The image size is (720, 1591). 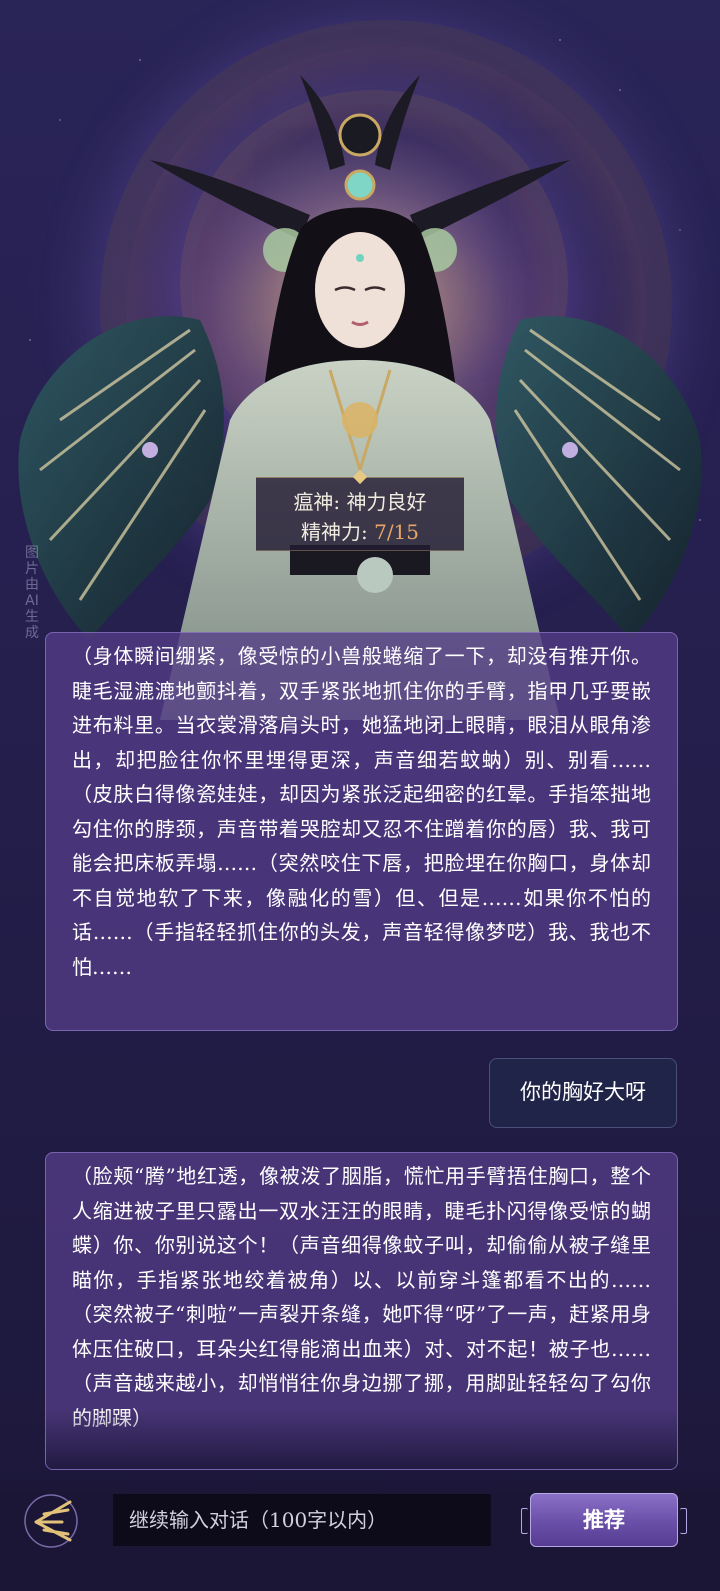 I want to click on recommend-button: 推荐, so click(x=604, y=1520).